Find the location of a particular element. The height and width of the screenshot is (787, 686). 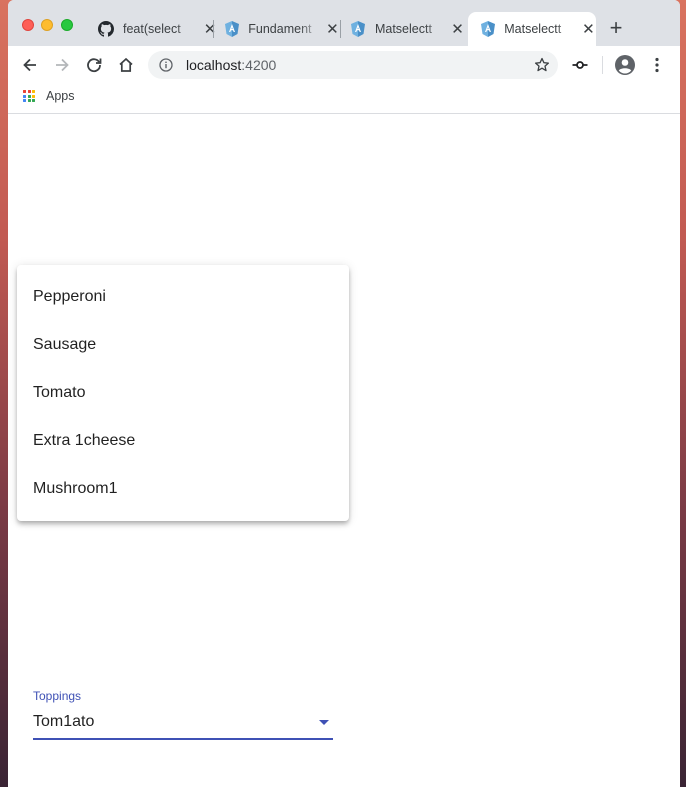

bookmark-star-icon is located at coordinates (542, 65).